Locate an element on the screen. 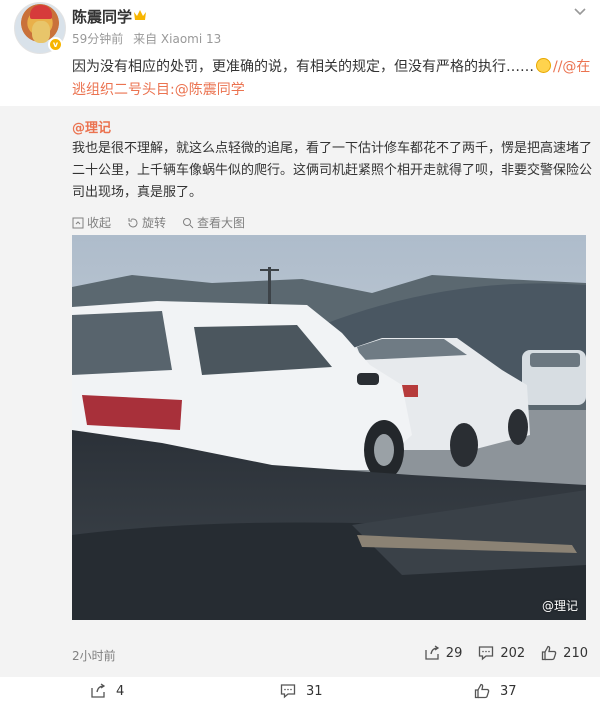 Image resolution: width=600 pixels, height=713 pixels. view-large-button: 查看大图 is located at coordinates (213, 222).